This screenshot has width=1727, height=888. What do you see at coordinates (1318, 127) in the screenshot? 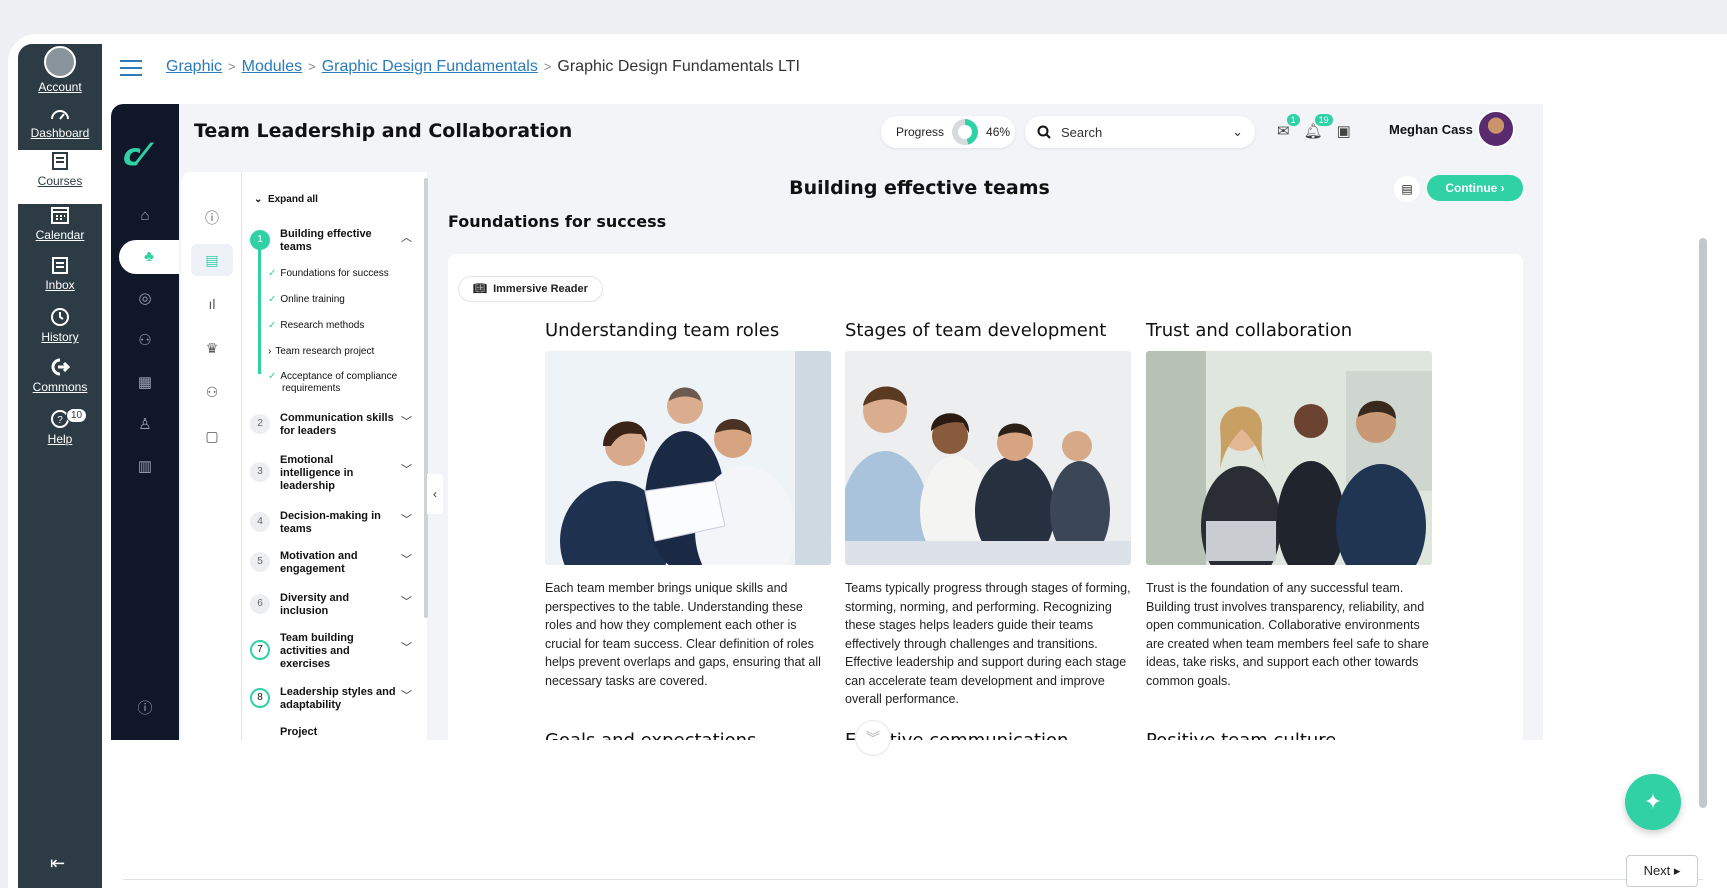
I see `notifications-button: 🔔︎ 19` at bounding box center [1318, 127].